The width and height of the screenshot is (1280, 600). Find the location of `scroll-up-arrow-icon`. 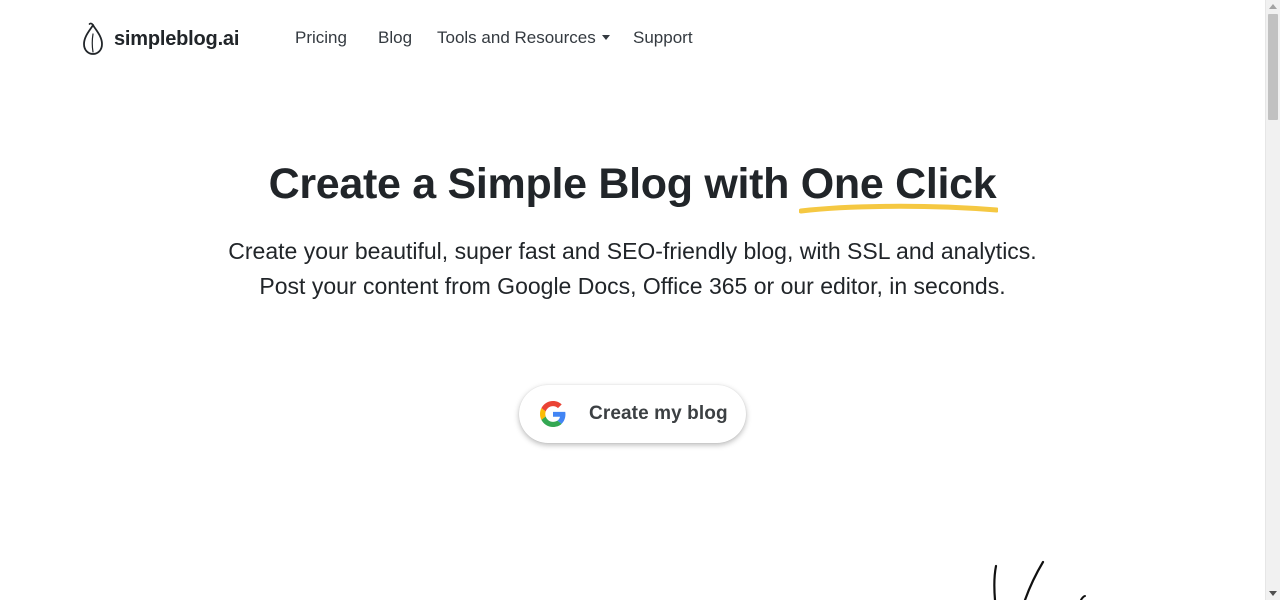

scroll-up-arrow-icon is located at coordinates (1273, 6).